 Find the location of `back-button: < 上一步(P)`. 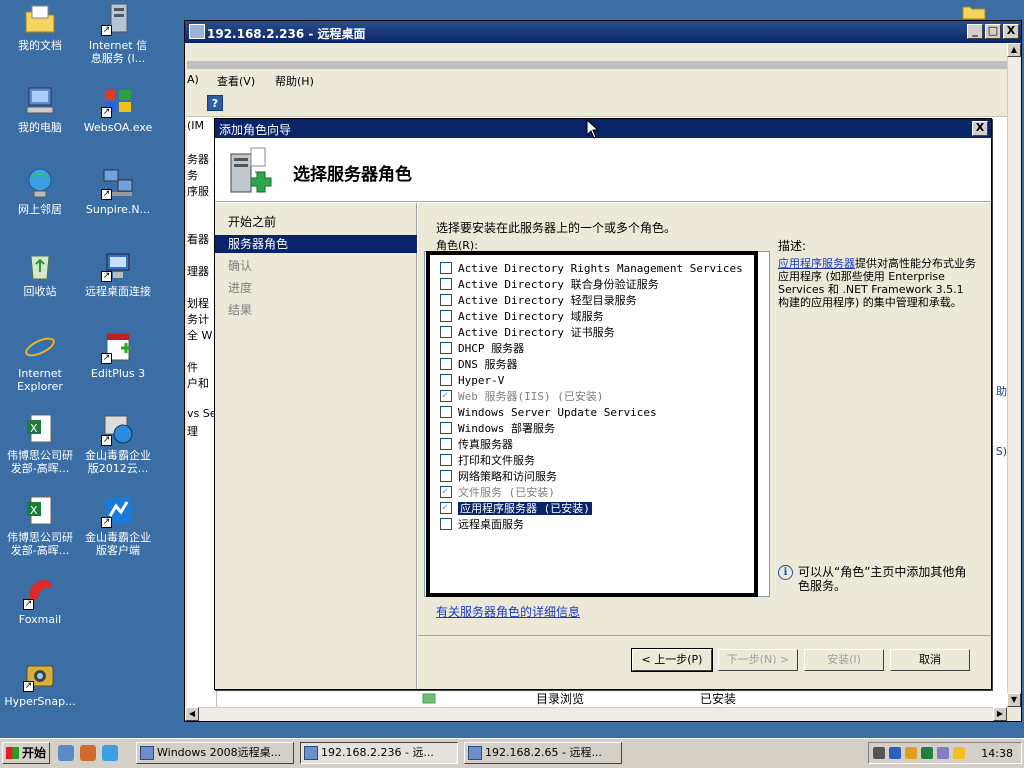

back-button: < 上一步(P) is located at coordinates (672, 660).